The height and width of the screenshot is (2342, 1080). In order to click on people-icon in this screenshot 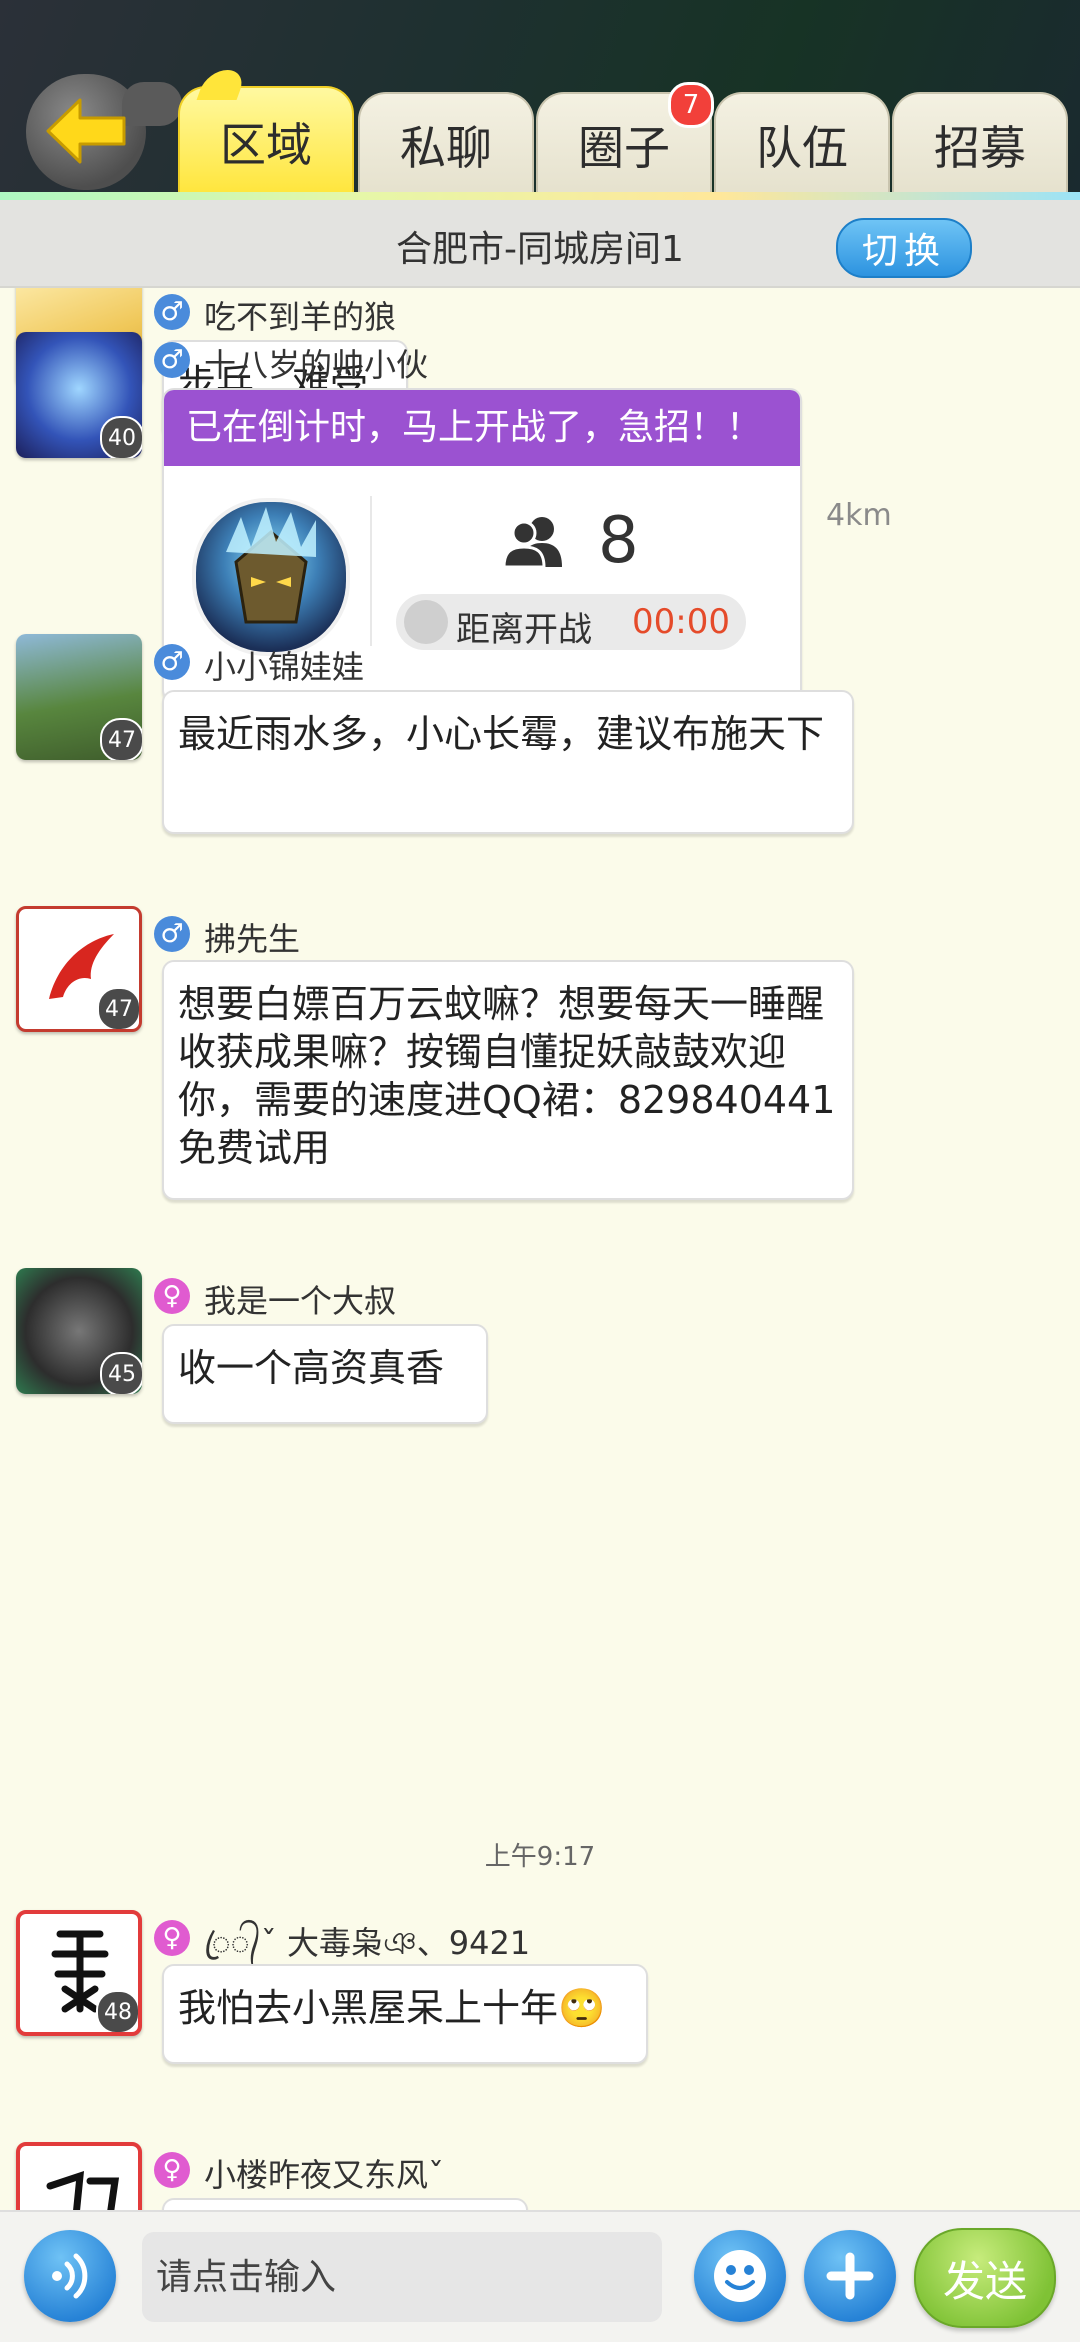, I will do `click(533, 542)`.